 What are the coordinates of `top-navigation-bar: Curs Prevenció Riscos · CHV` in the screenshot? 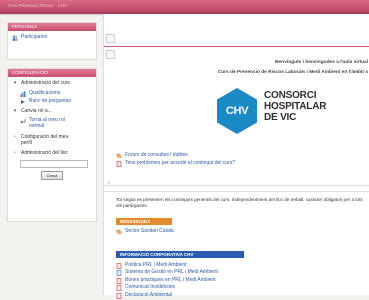 It's located at (184, 7).